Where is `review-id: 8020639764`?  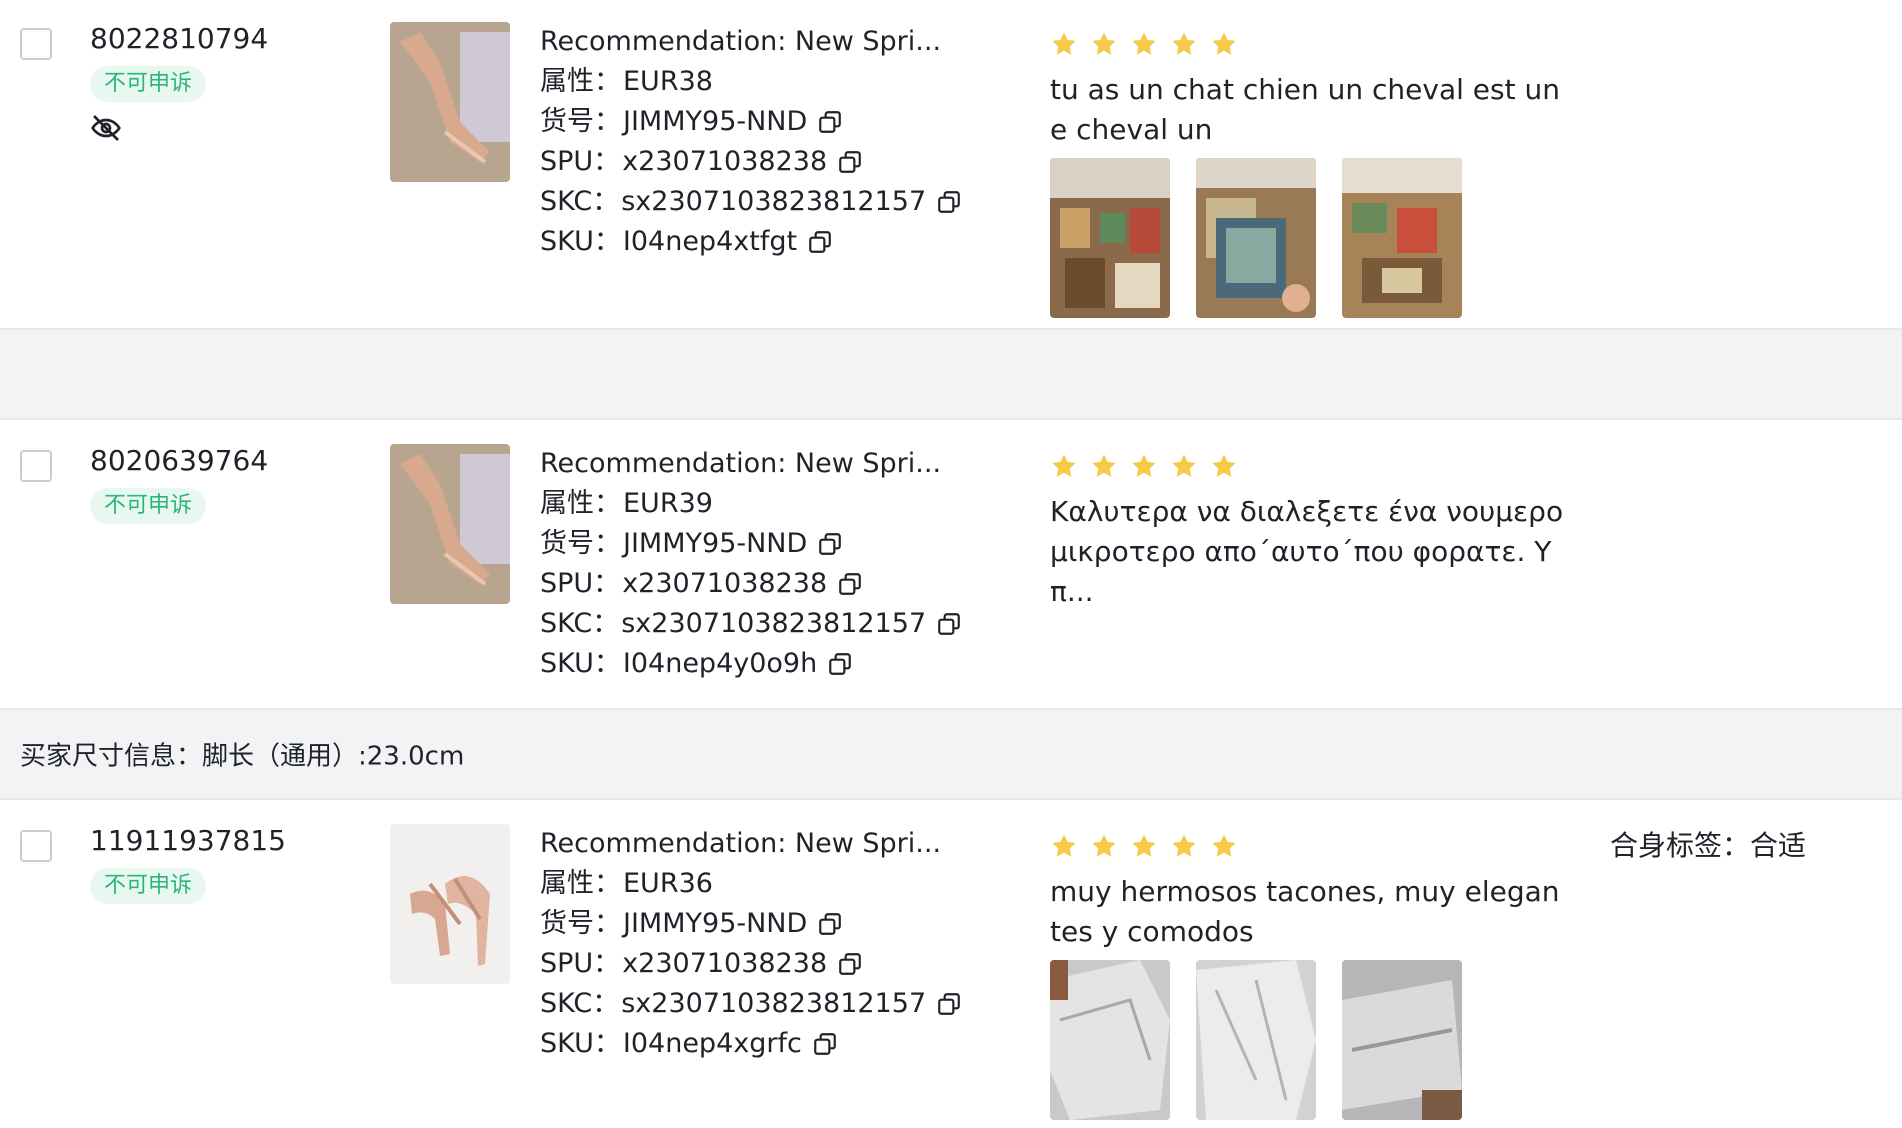 review-id: 8020639764 is located at coordinates (179, 460).